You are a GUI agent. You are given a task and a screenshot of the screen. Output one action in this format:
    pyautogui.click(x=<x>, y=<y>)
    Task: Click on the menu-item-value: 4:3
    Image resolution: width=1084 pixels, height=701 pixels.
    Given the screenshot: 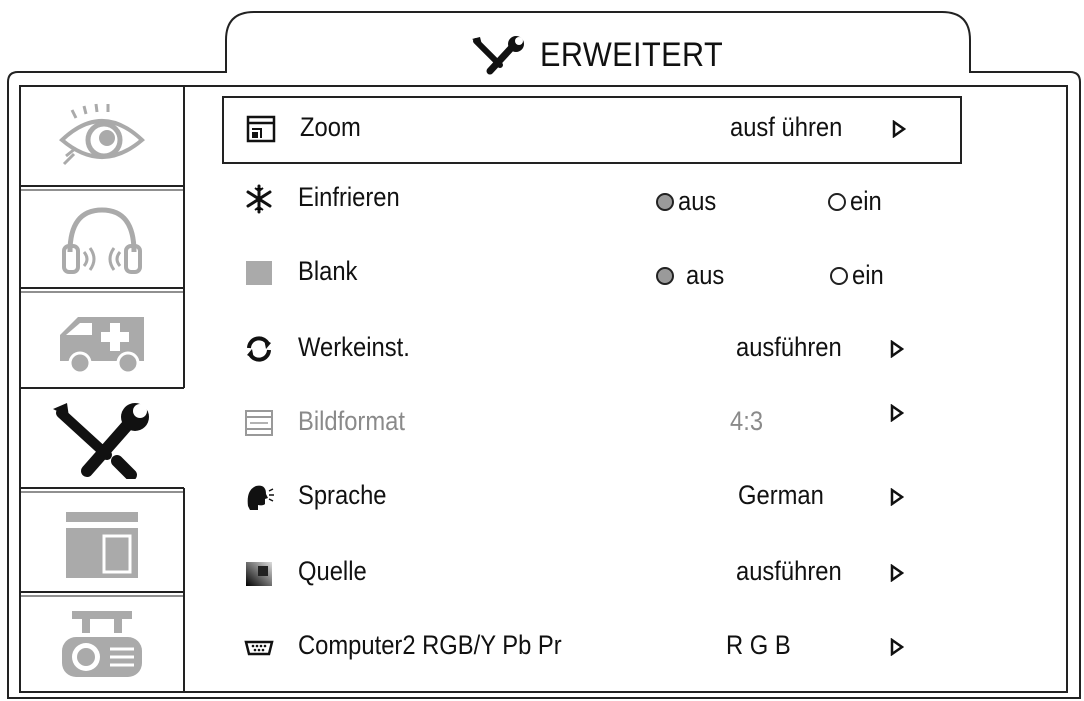 What is the action you would take?
    pyautogui.click(x=747, y=421)
    